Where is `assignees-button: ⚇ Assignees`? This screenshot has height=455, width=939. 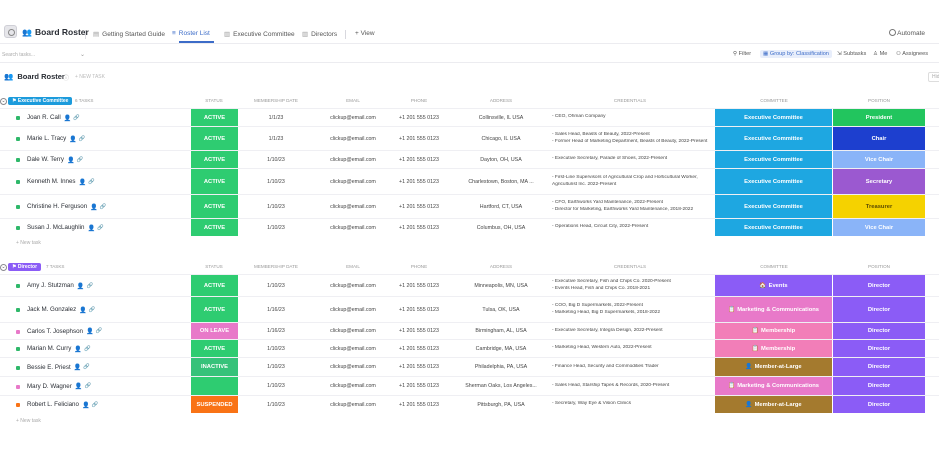
assignees-button: ⚇ Assignees is located at coordinates (912, 54).